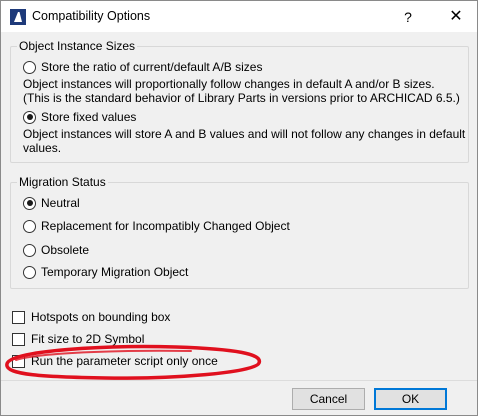 The image size is (478, 416). Describe the element at coordinates (91, 16) in the screenshot. I see `dialog-title: Compatibility Options` at that location.